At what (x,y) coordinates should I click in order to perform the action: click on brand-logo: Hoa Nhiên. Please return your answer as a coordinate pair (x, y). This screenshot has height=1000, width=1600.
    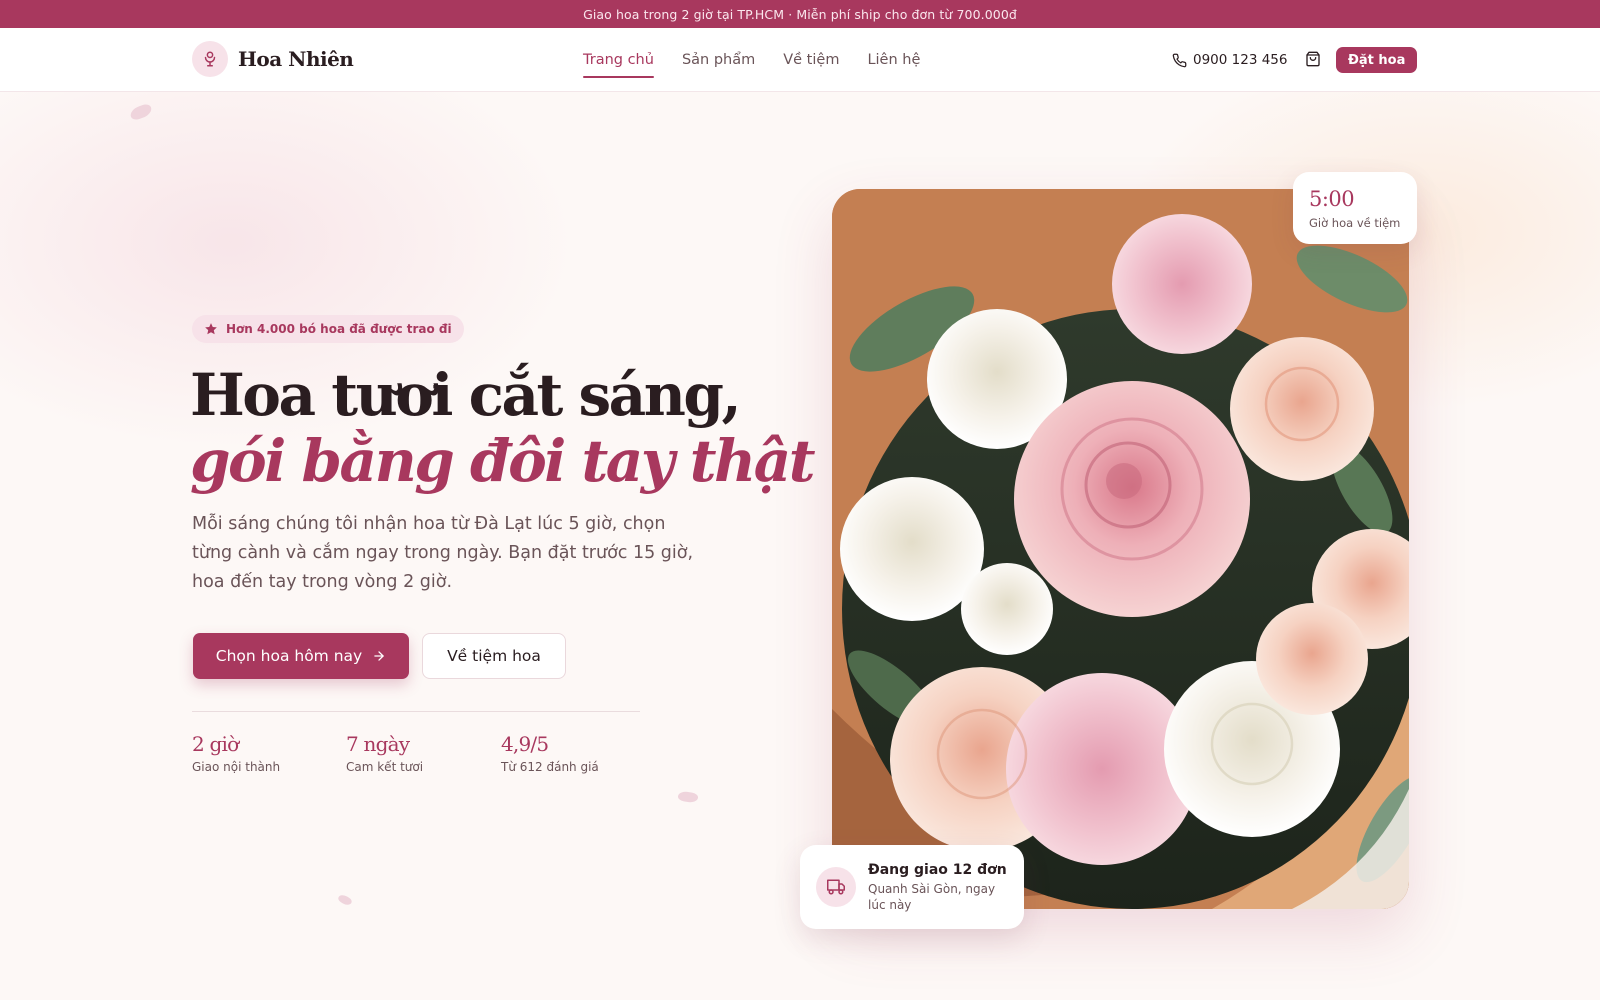
    Looking at the image, I should click on (273, 59).